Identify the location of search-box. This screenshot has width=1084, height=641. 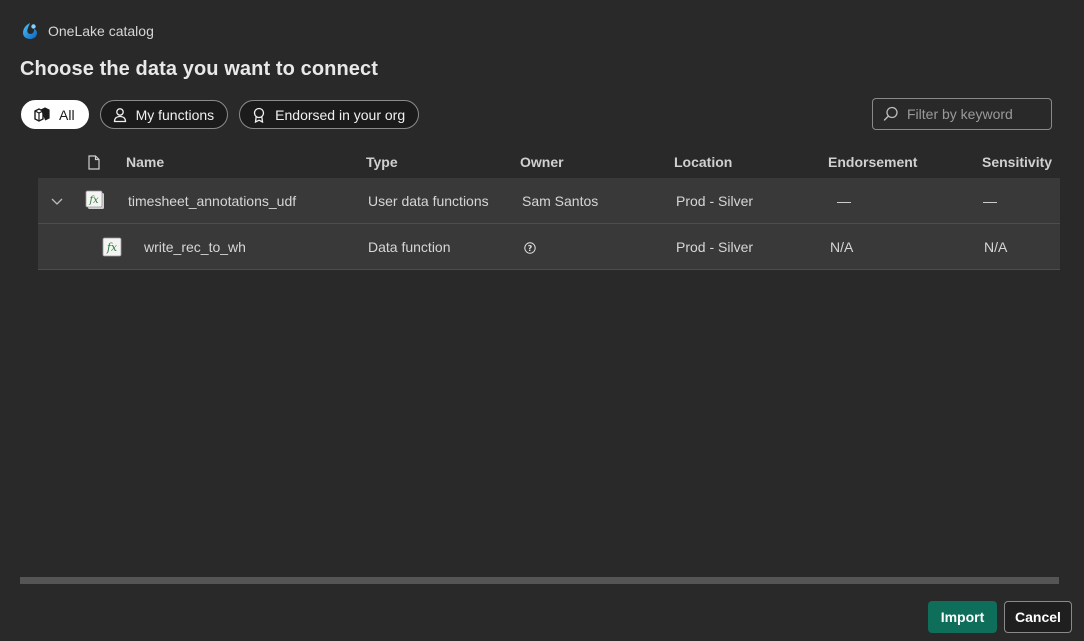
(962, 114).